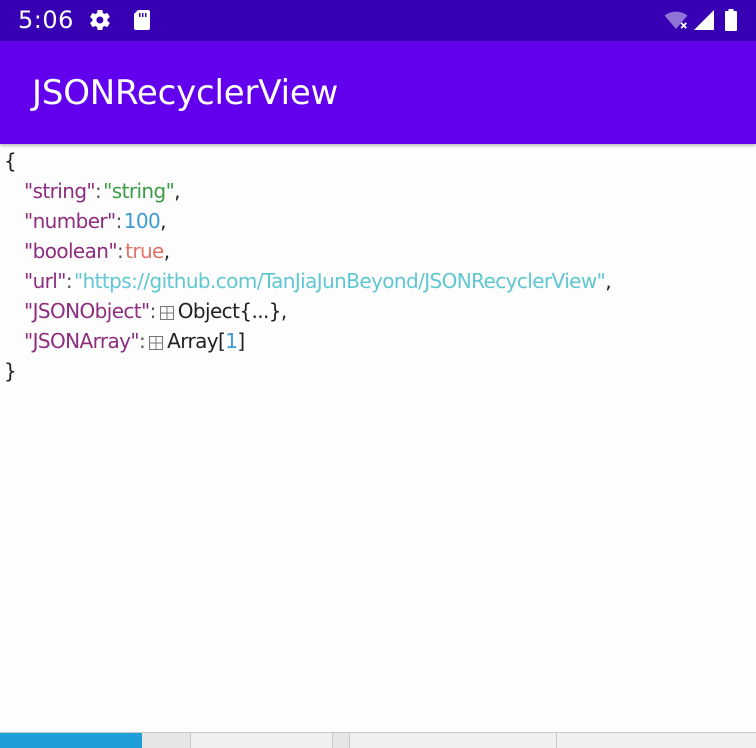 The width and height of the screenshot is (756, 748). I want to click on json-key: "url", so click(45, 281).